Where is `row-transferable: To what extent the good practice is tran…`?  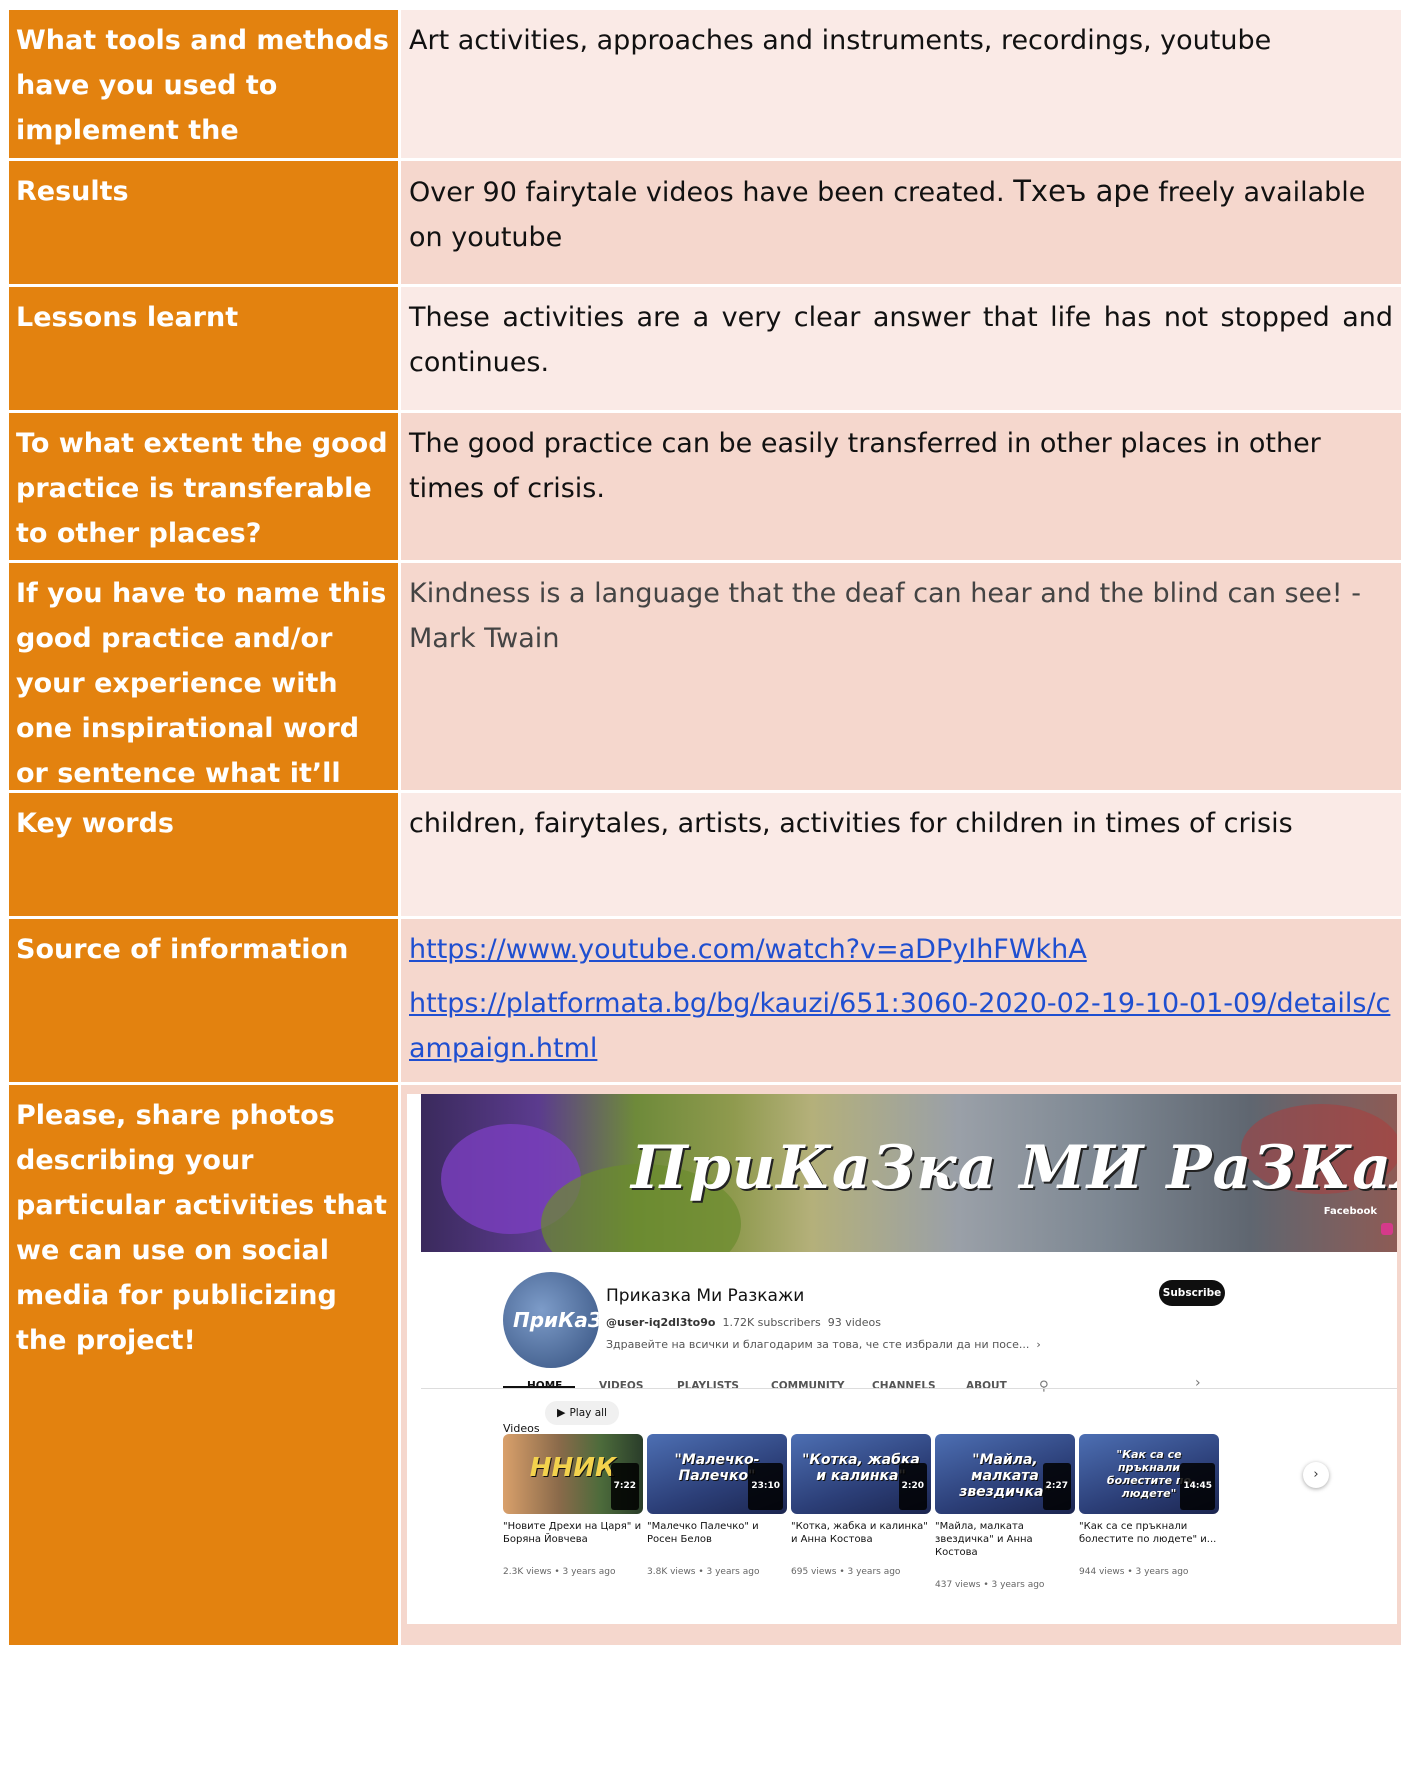
row-transferable: To what extent the good practice is tran… is located at coordinates (705, 488).